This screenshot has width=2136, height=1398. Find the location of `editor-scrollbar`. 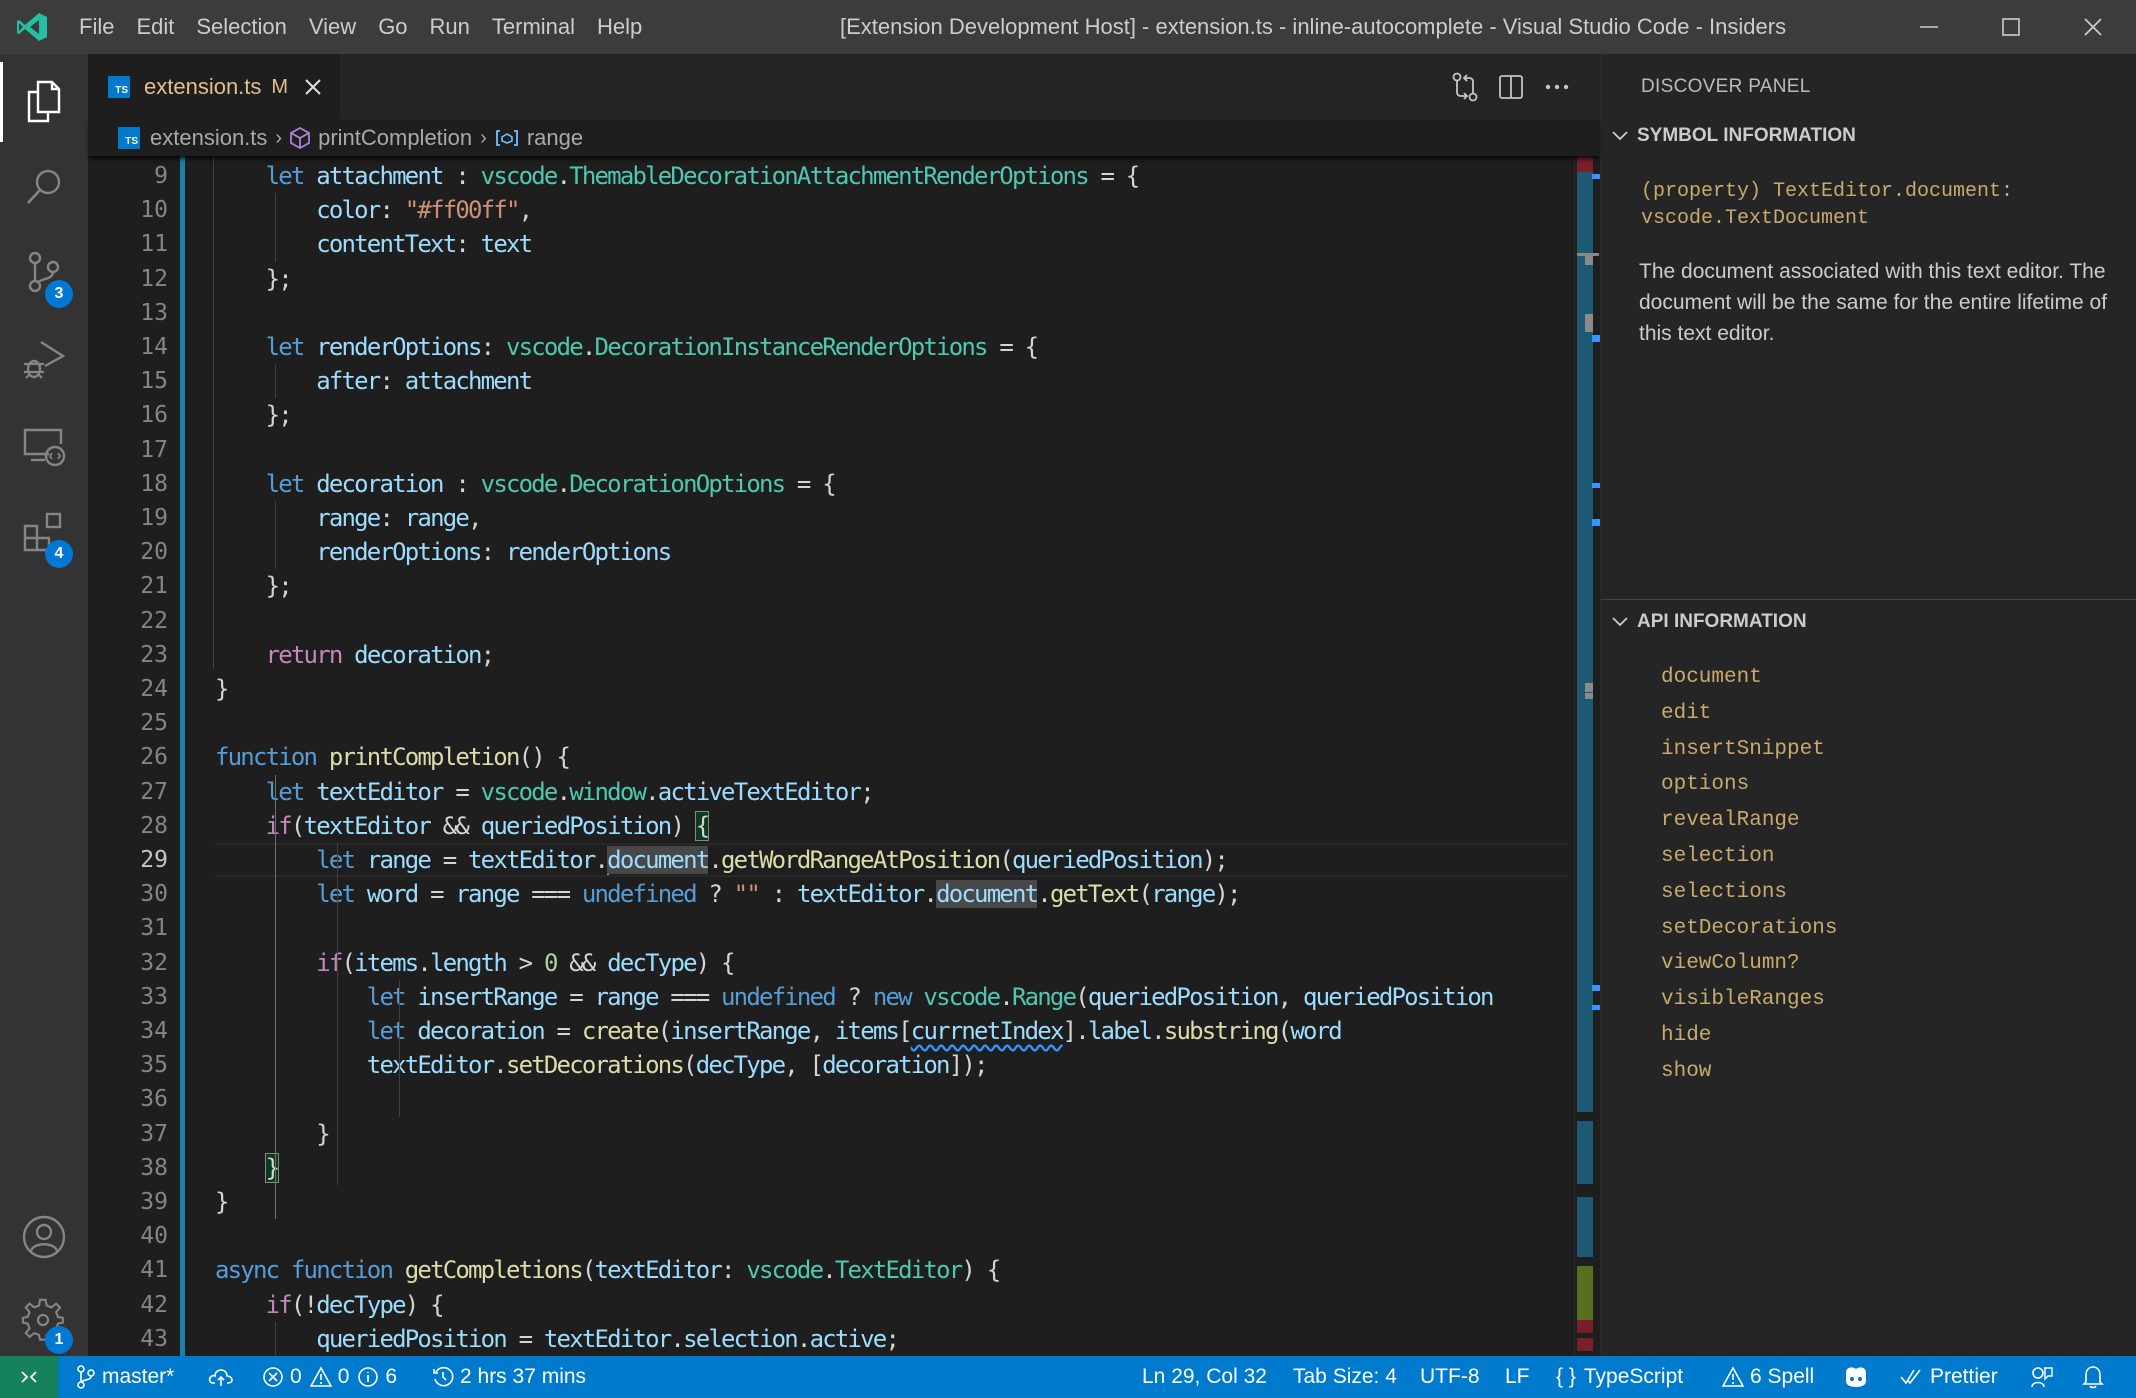

editor-scrollbar is located at coordinates (1587, 756).